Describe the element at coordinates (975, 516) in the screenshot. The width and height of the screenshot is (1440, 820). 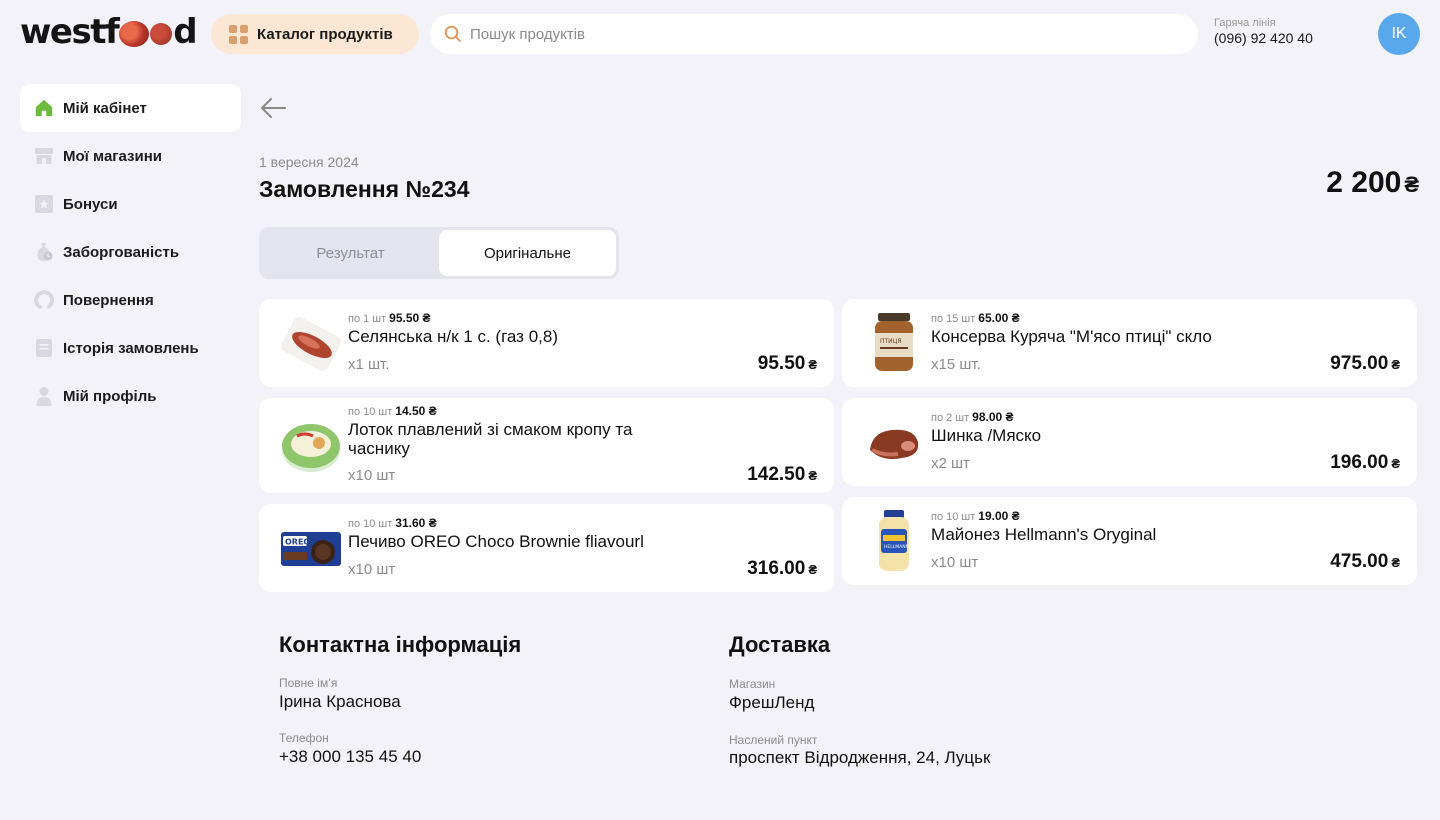
I see `item-unit-price: по 10 шт 19.00 ₴` at that location.